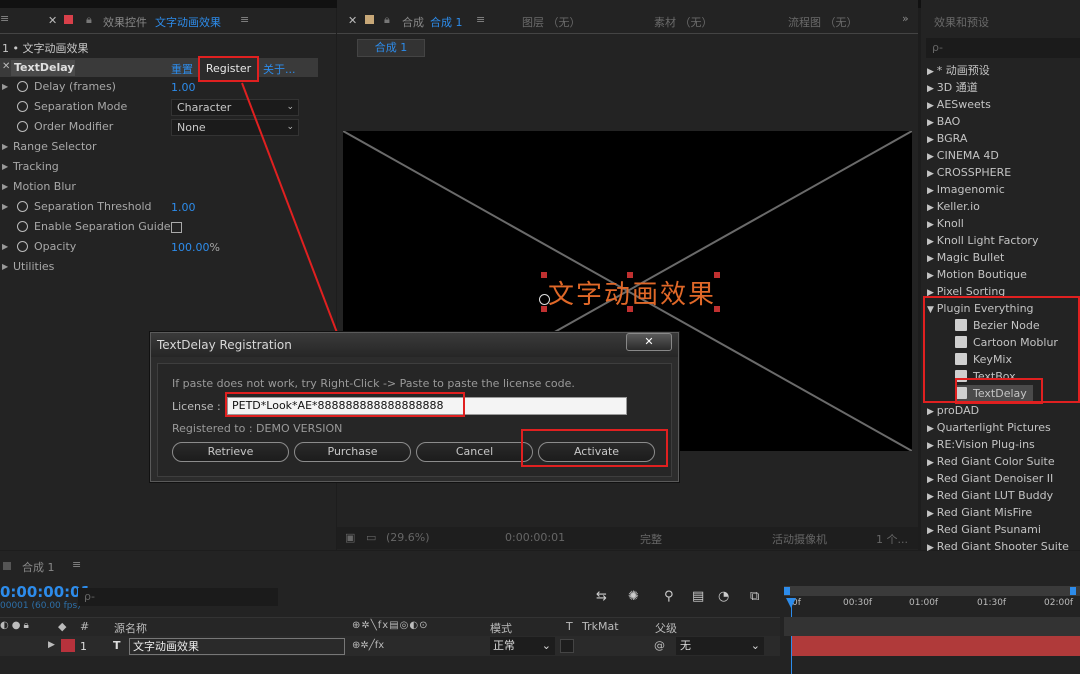  Describe the element at coordinates (501, 628) in the screenshot. I see `col-mode: 模式` at that location.